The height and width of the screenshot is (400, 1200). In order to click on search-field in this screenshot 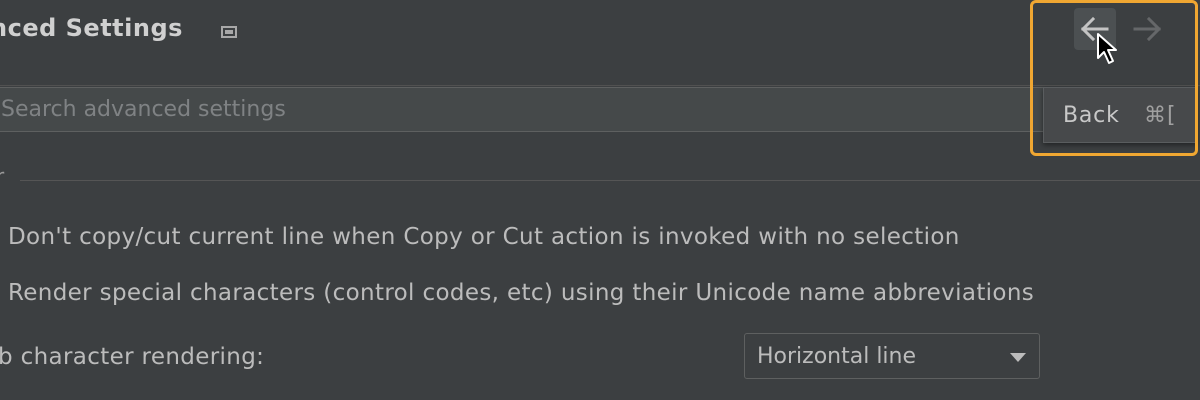, I will do `click(598, 109)`.